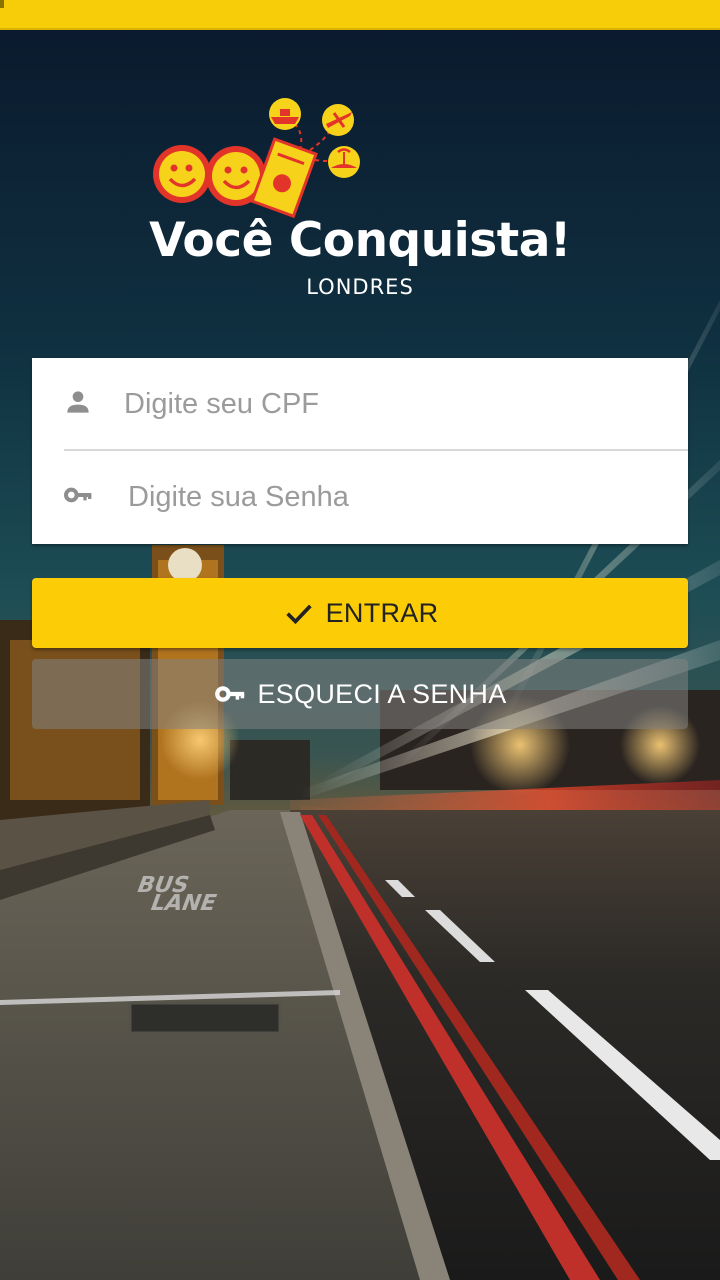 This screenshot has height=1280, width=720. What do you see at coordinates (360, 287) in the screenshot?
I see `brand-subtitle: LONDRES` at bounding box center [360, 287].